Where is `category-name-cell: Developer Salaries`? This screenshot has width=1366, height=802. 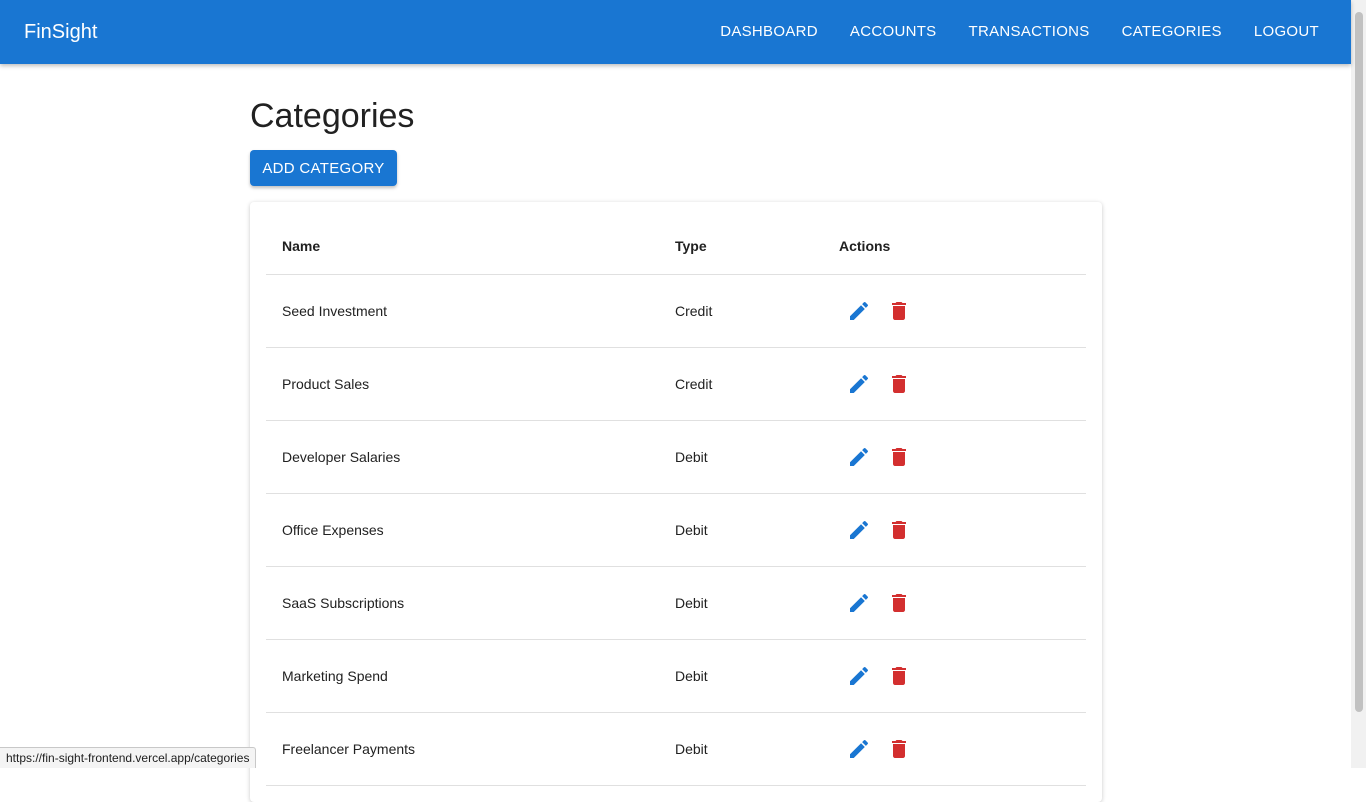
category-name-cell: Developer Salaries is located at coordinates (341, 457).